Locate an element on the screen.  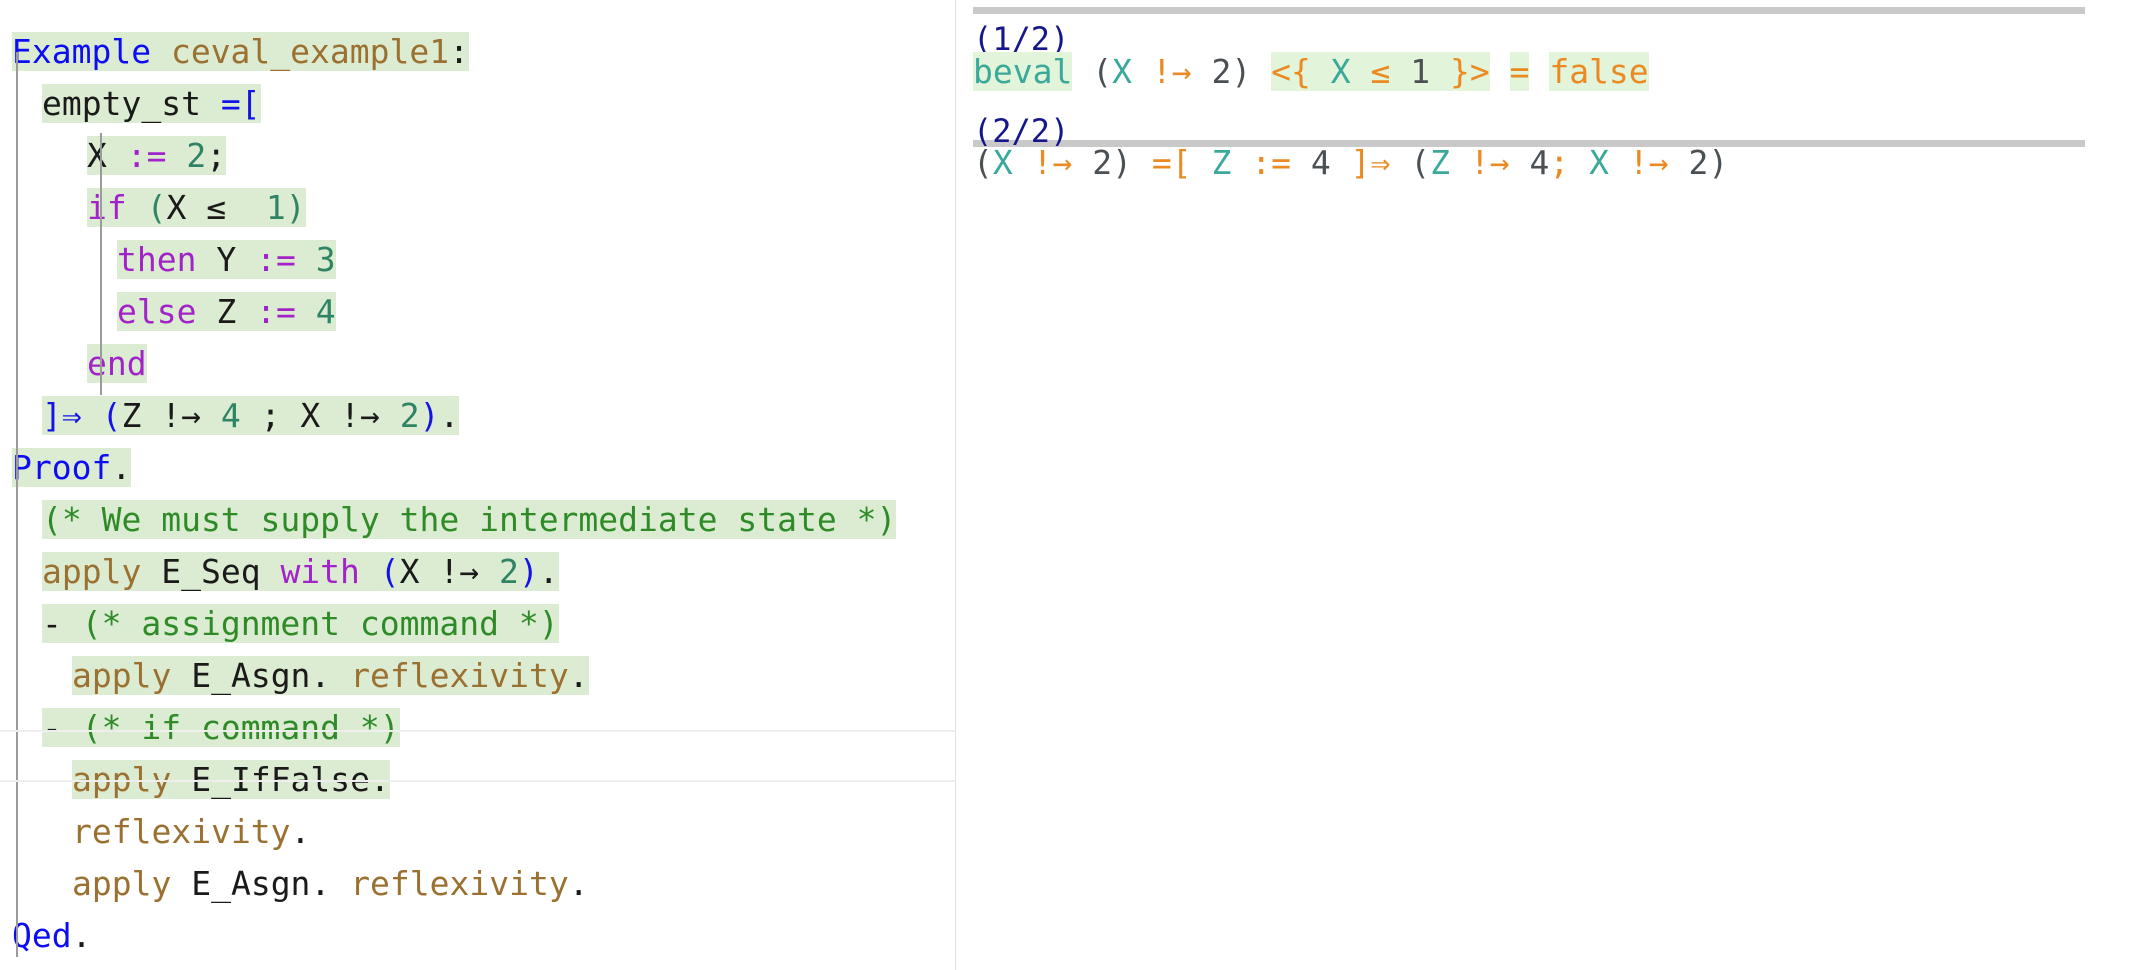
code-token: if is located at coordinates (117, 207).